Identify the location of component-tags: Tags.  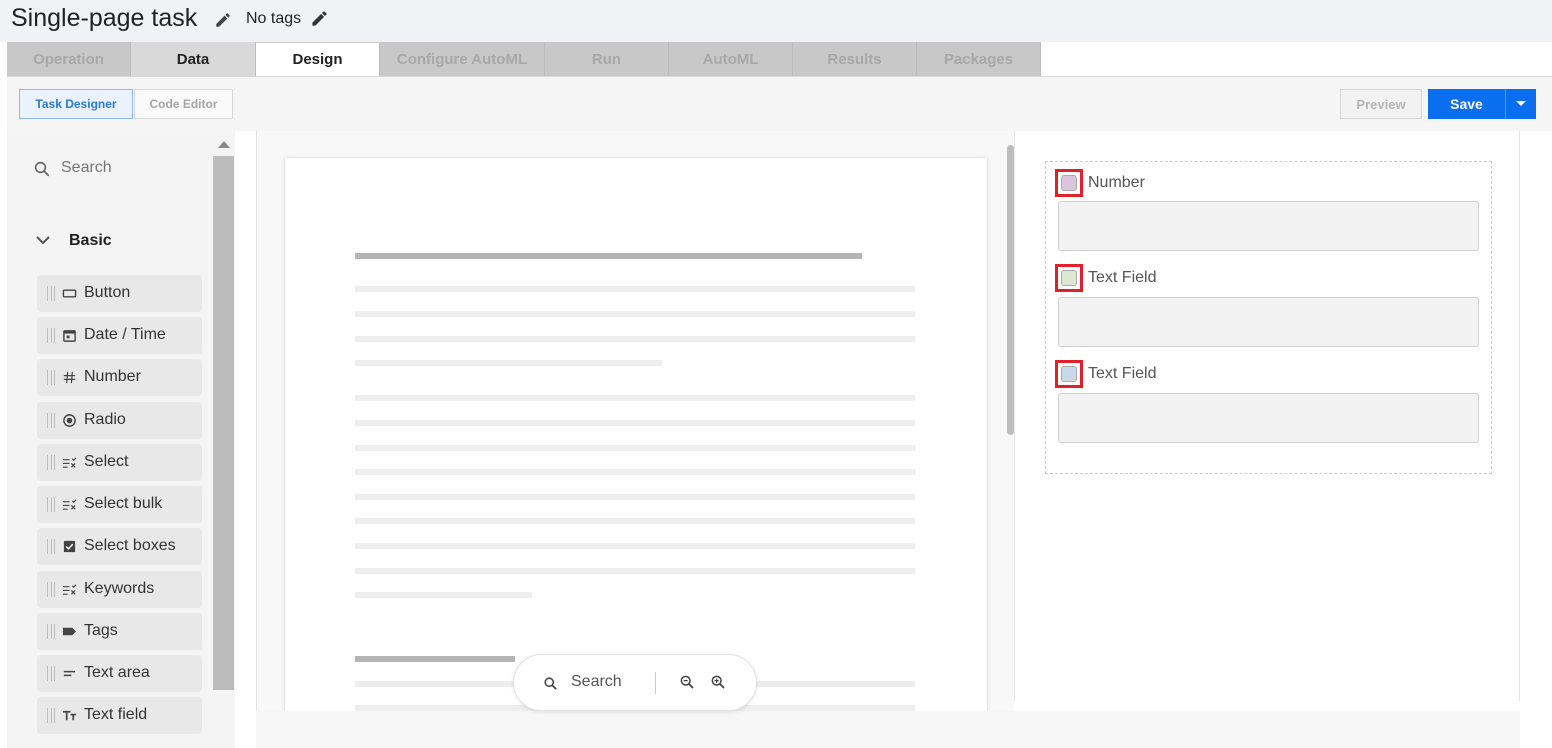
(119, 631).